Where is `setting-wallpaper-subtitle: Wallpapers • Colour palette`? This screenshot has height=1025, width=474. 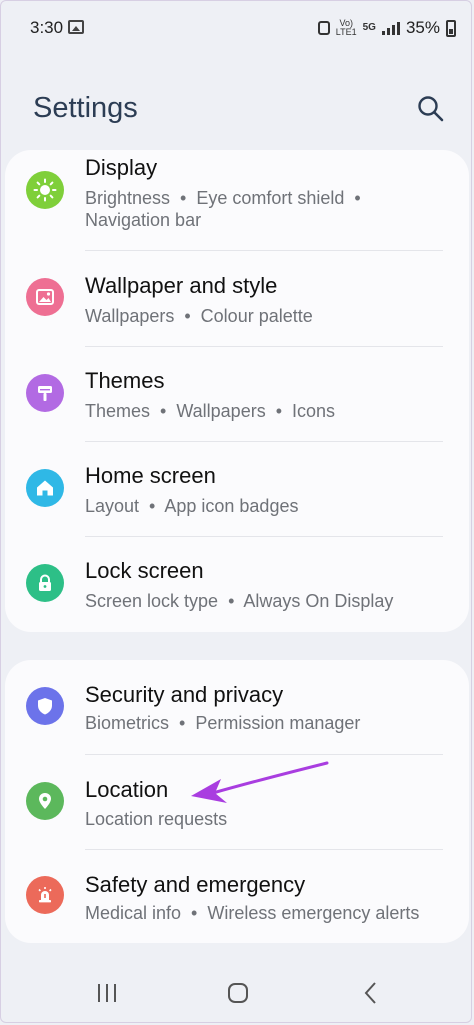
setting-wallpaper-subtitle: Wallpapers • Colour palette is located at coordinates (199, 316).